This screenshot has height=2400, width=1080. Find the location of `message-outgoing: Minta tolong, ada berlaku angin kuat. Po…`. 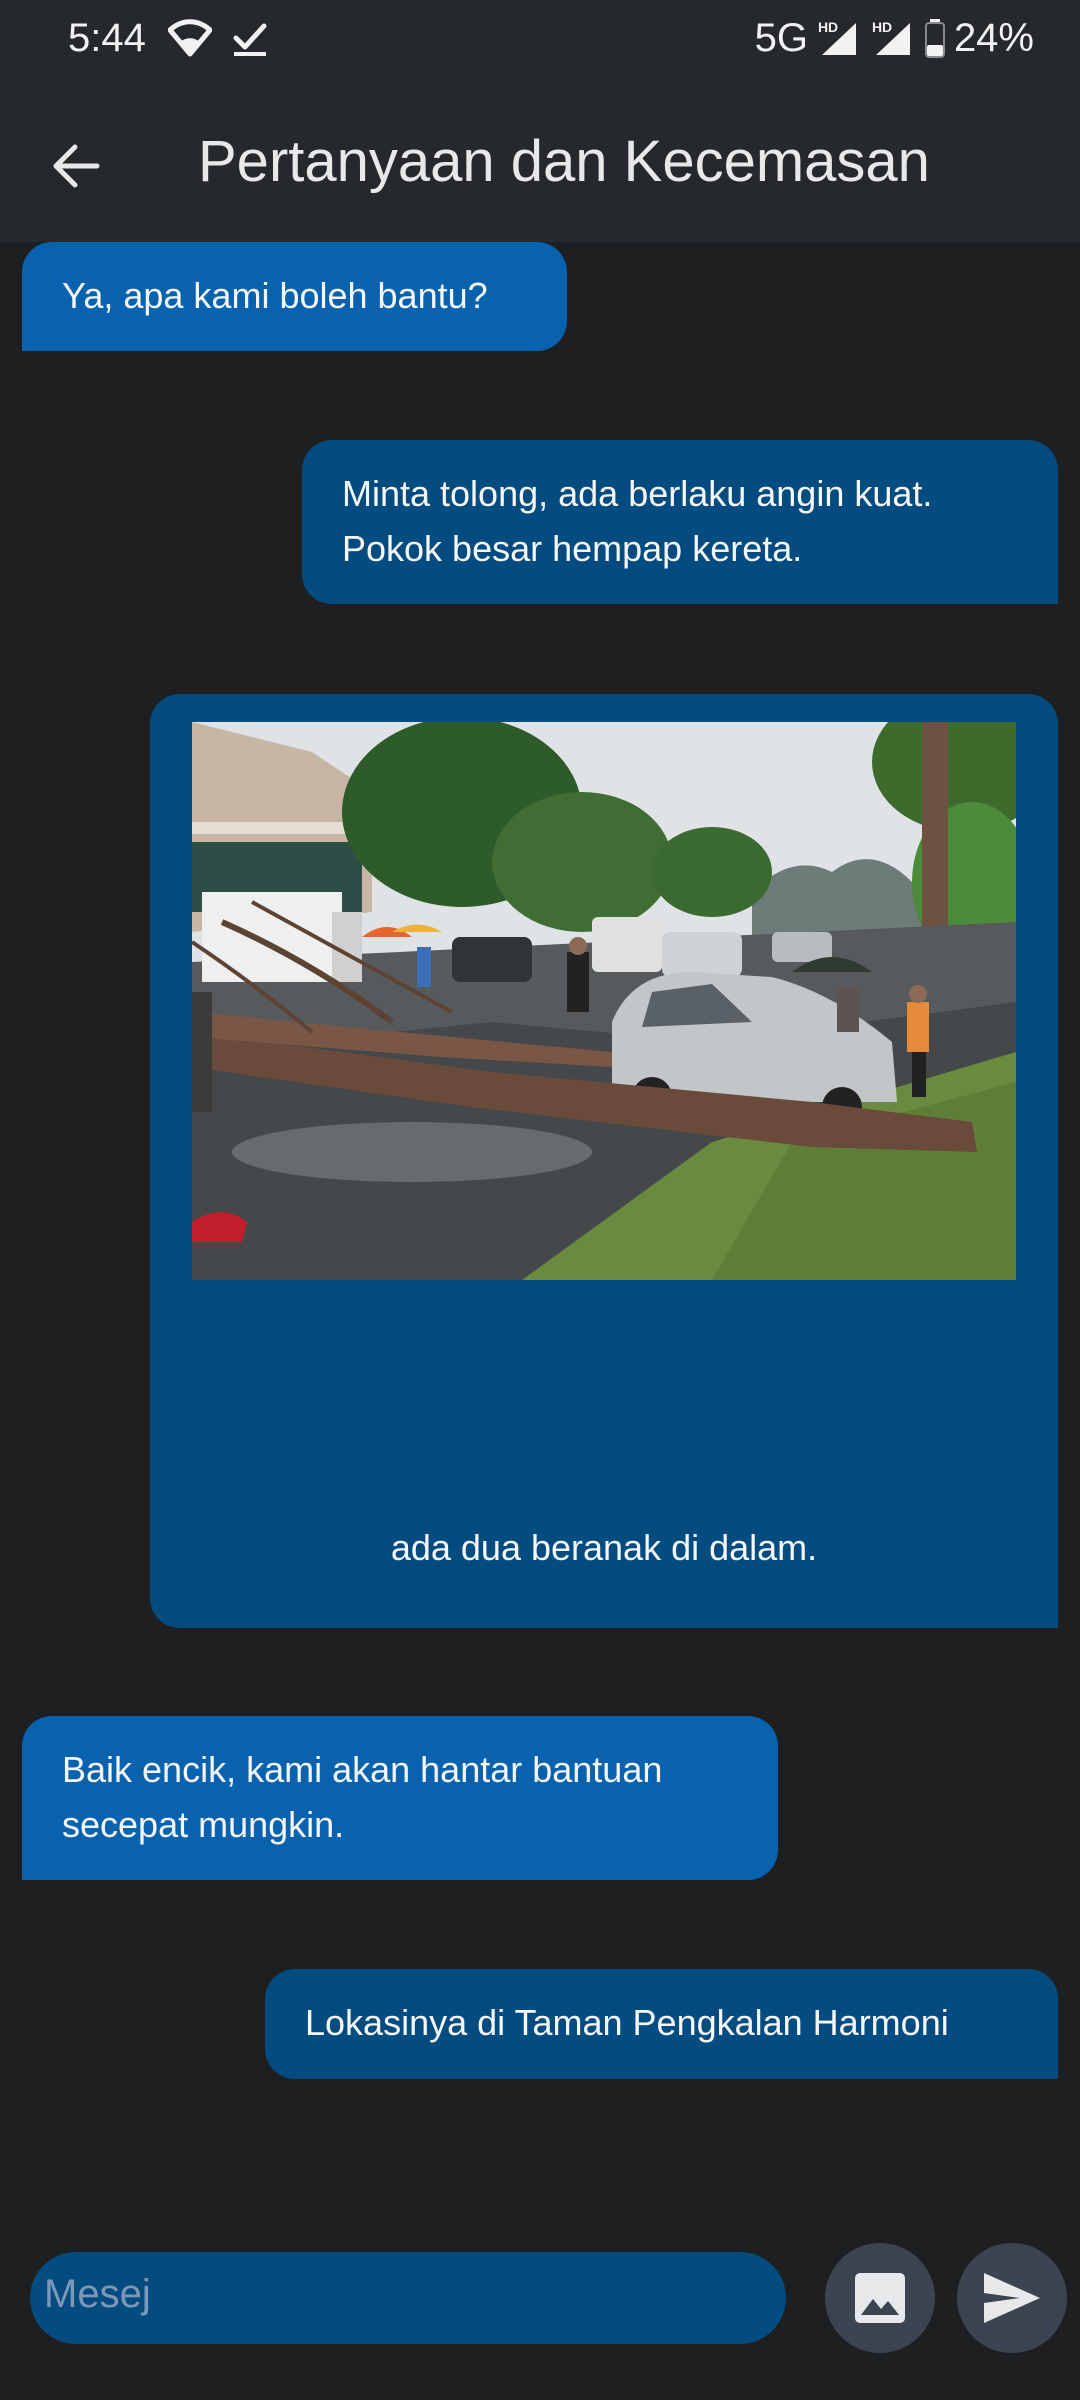

message-outgoing: Minta tolong, ada berlaku angin kuat. Po… is located at coordinates (680, 522).